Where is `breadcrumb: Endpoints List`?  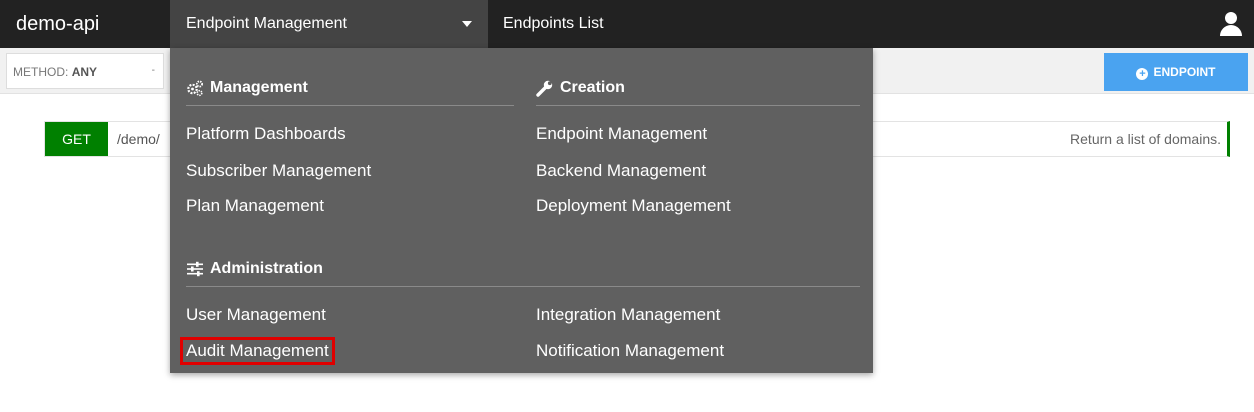
breadcrumb: Endpoints List is located at coordinates (553, 23).